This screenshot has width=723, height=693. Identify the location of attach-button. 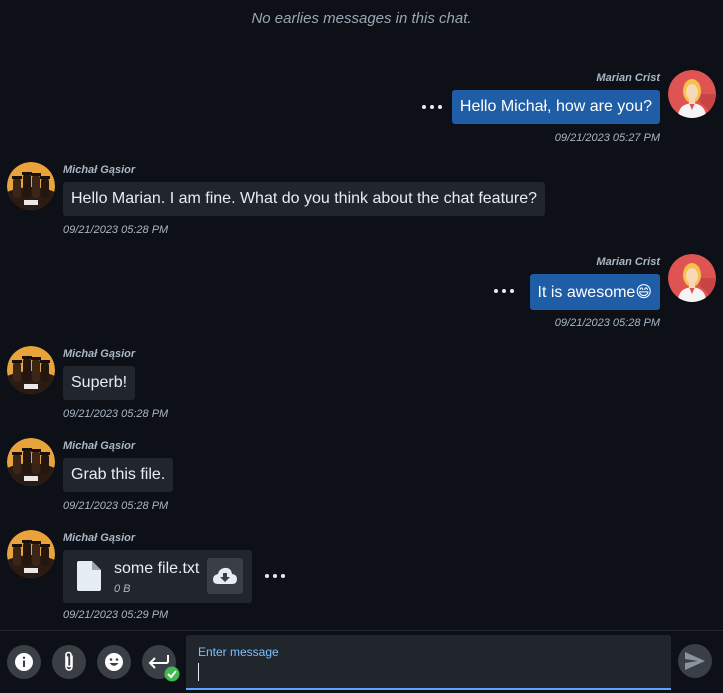
(69, 662).